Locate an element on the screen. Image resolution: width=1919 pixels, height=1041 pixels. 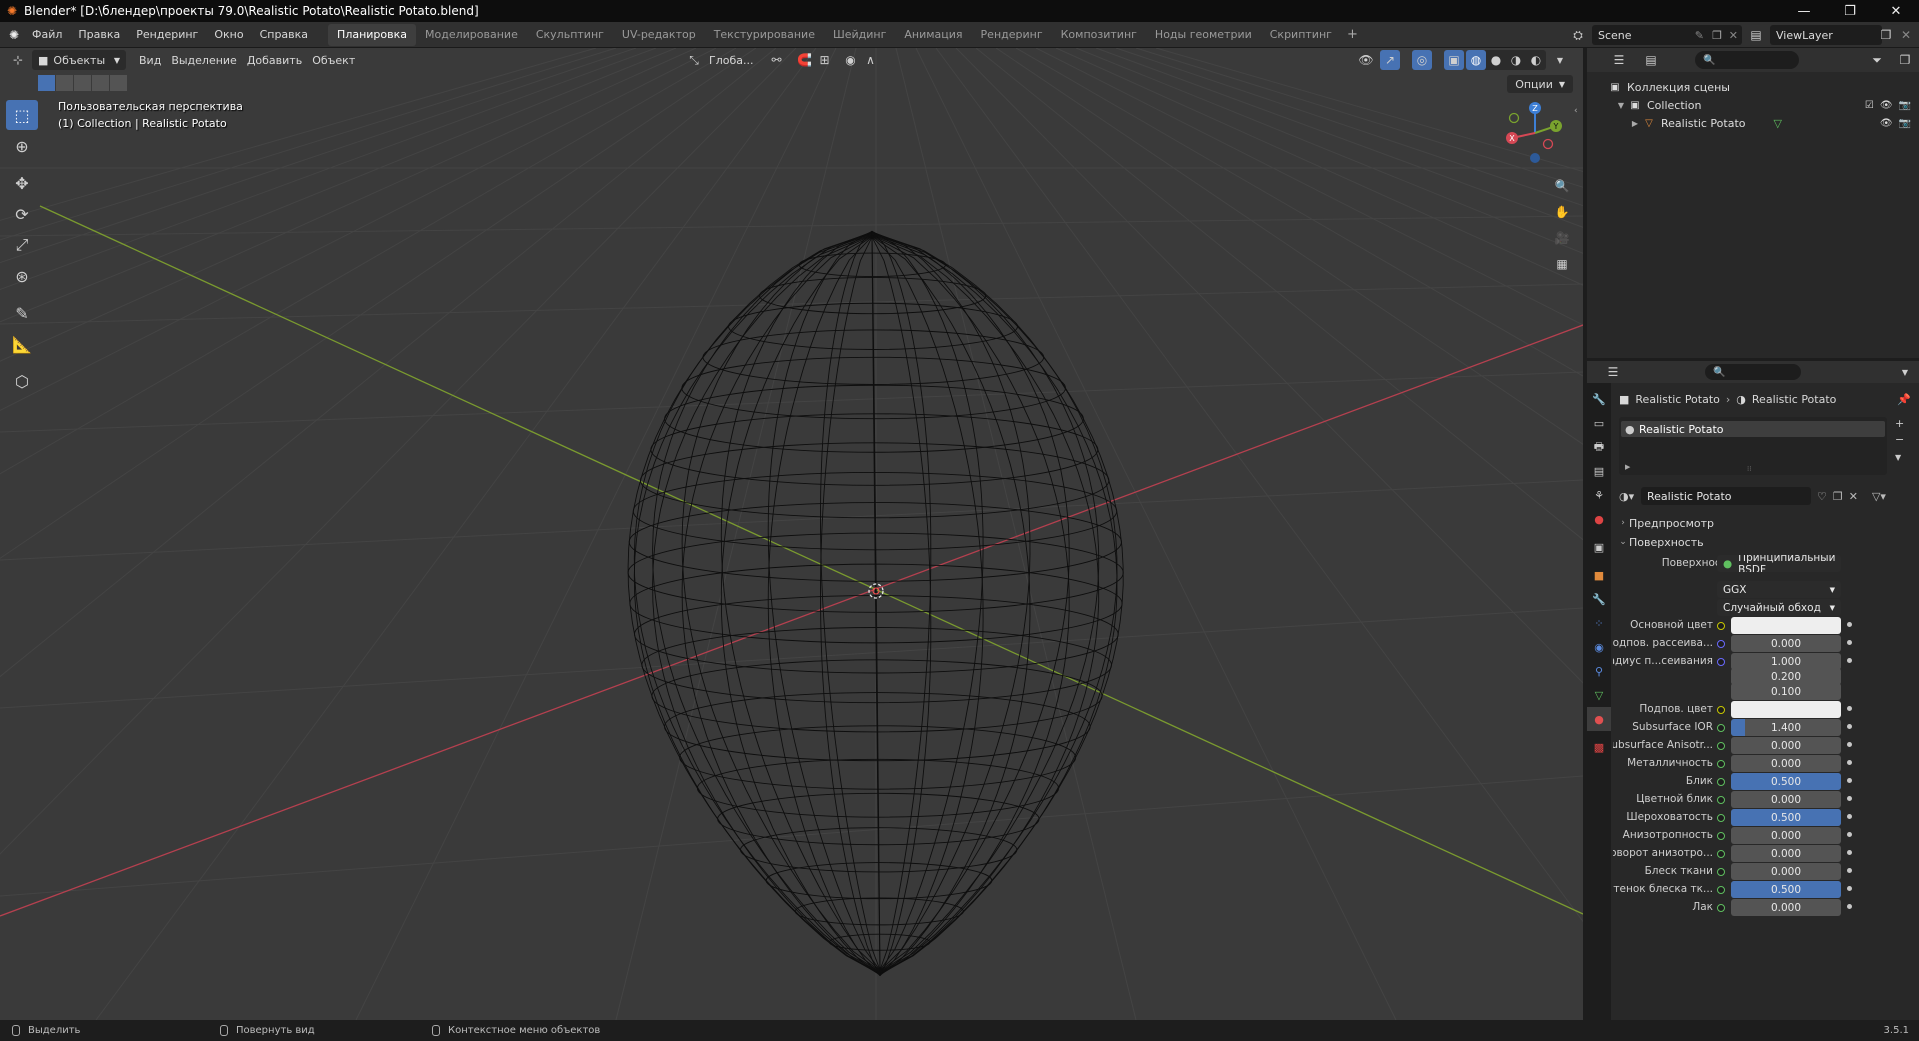
pivot-point-icon: ⚯ is located at coordinates (776, 60).